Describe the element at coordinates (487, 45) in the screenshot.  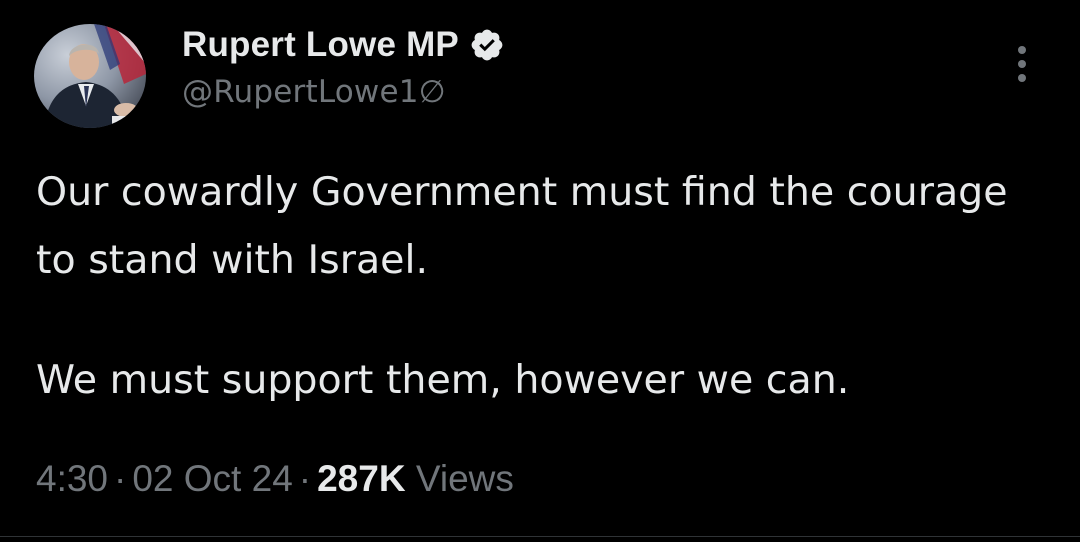
I see `verified-badge-icon` at that location.